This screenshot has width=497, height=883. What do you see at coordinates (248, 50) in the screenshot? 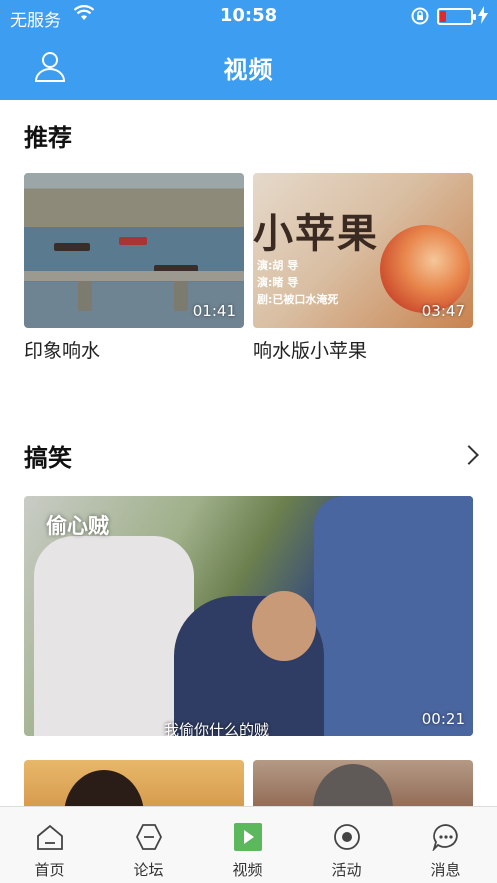
I see `top-bar: 无服务 10:58 视频` at bounding box center [248, 50].